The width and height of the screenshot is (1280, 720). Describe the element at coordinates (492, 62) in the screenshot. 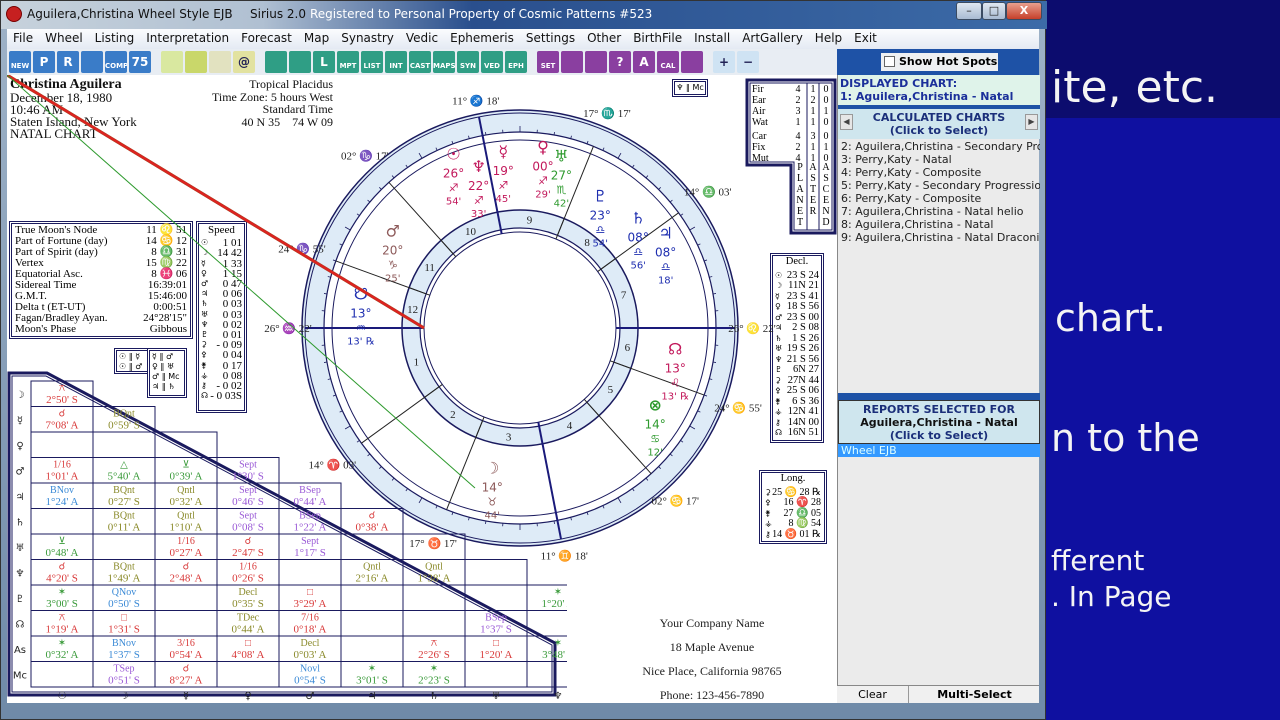

I see `vedic-button: VED` at that location.